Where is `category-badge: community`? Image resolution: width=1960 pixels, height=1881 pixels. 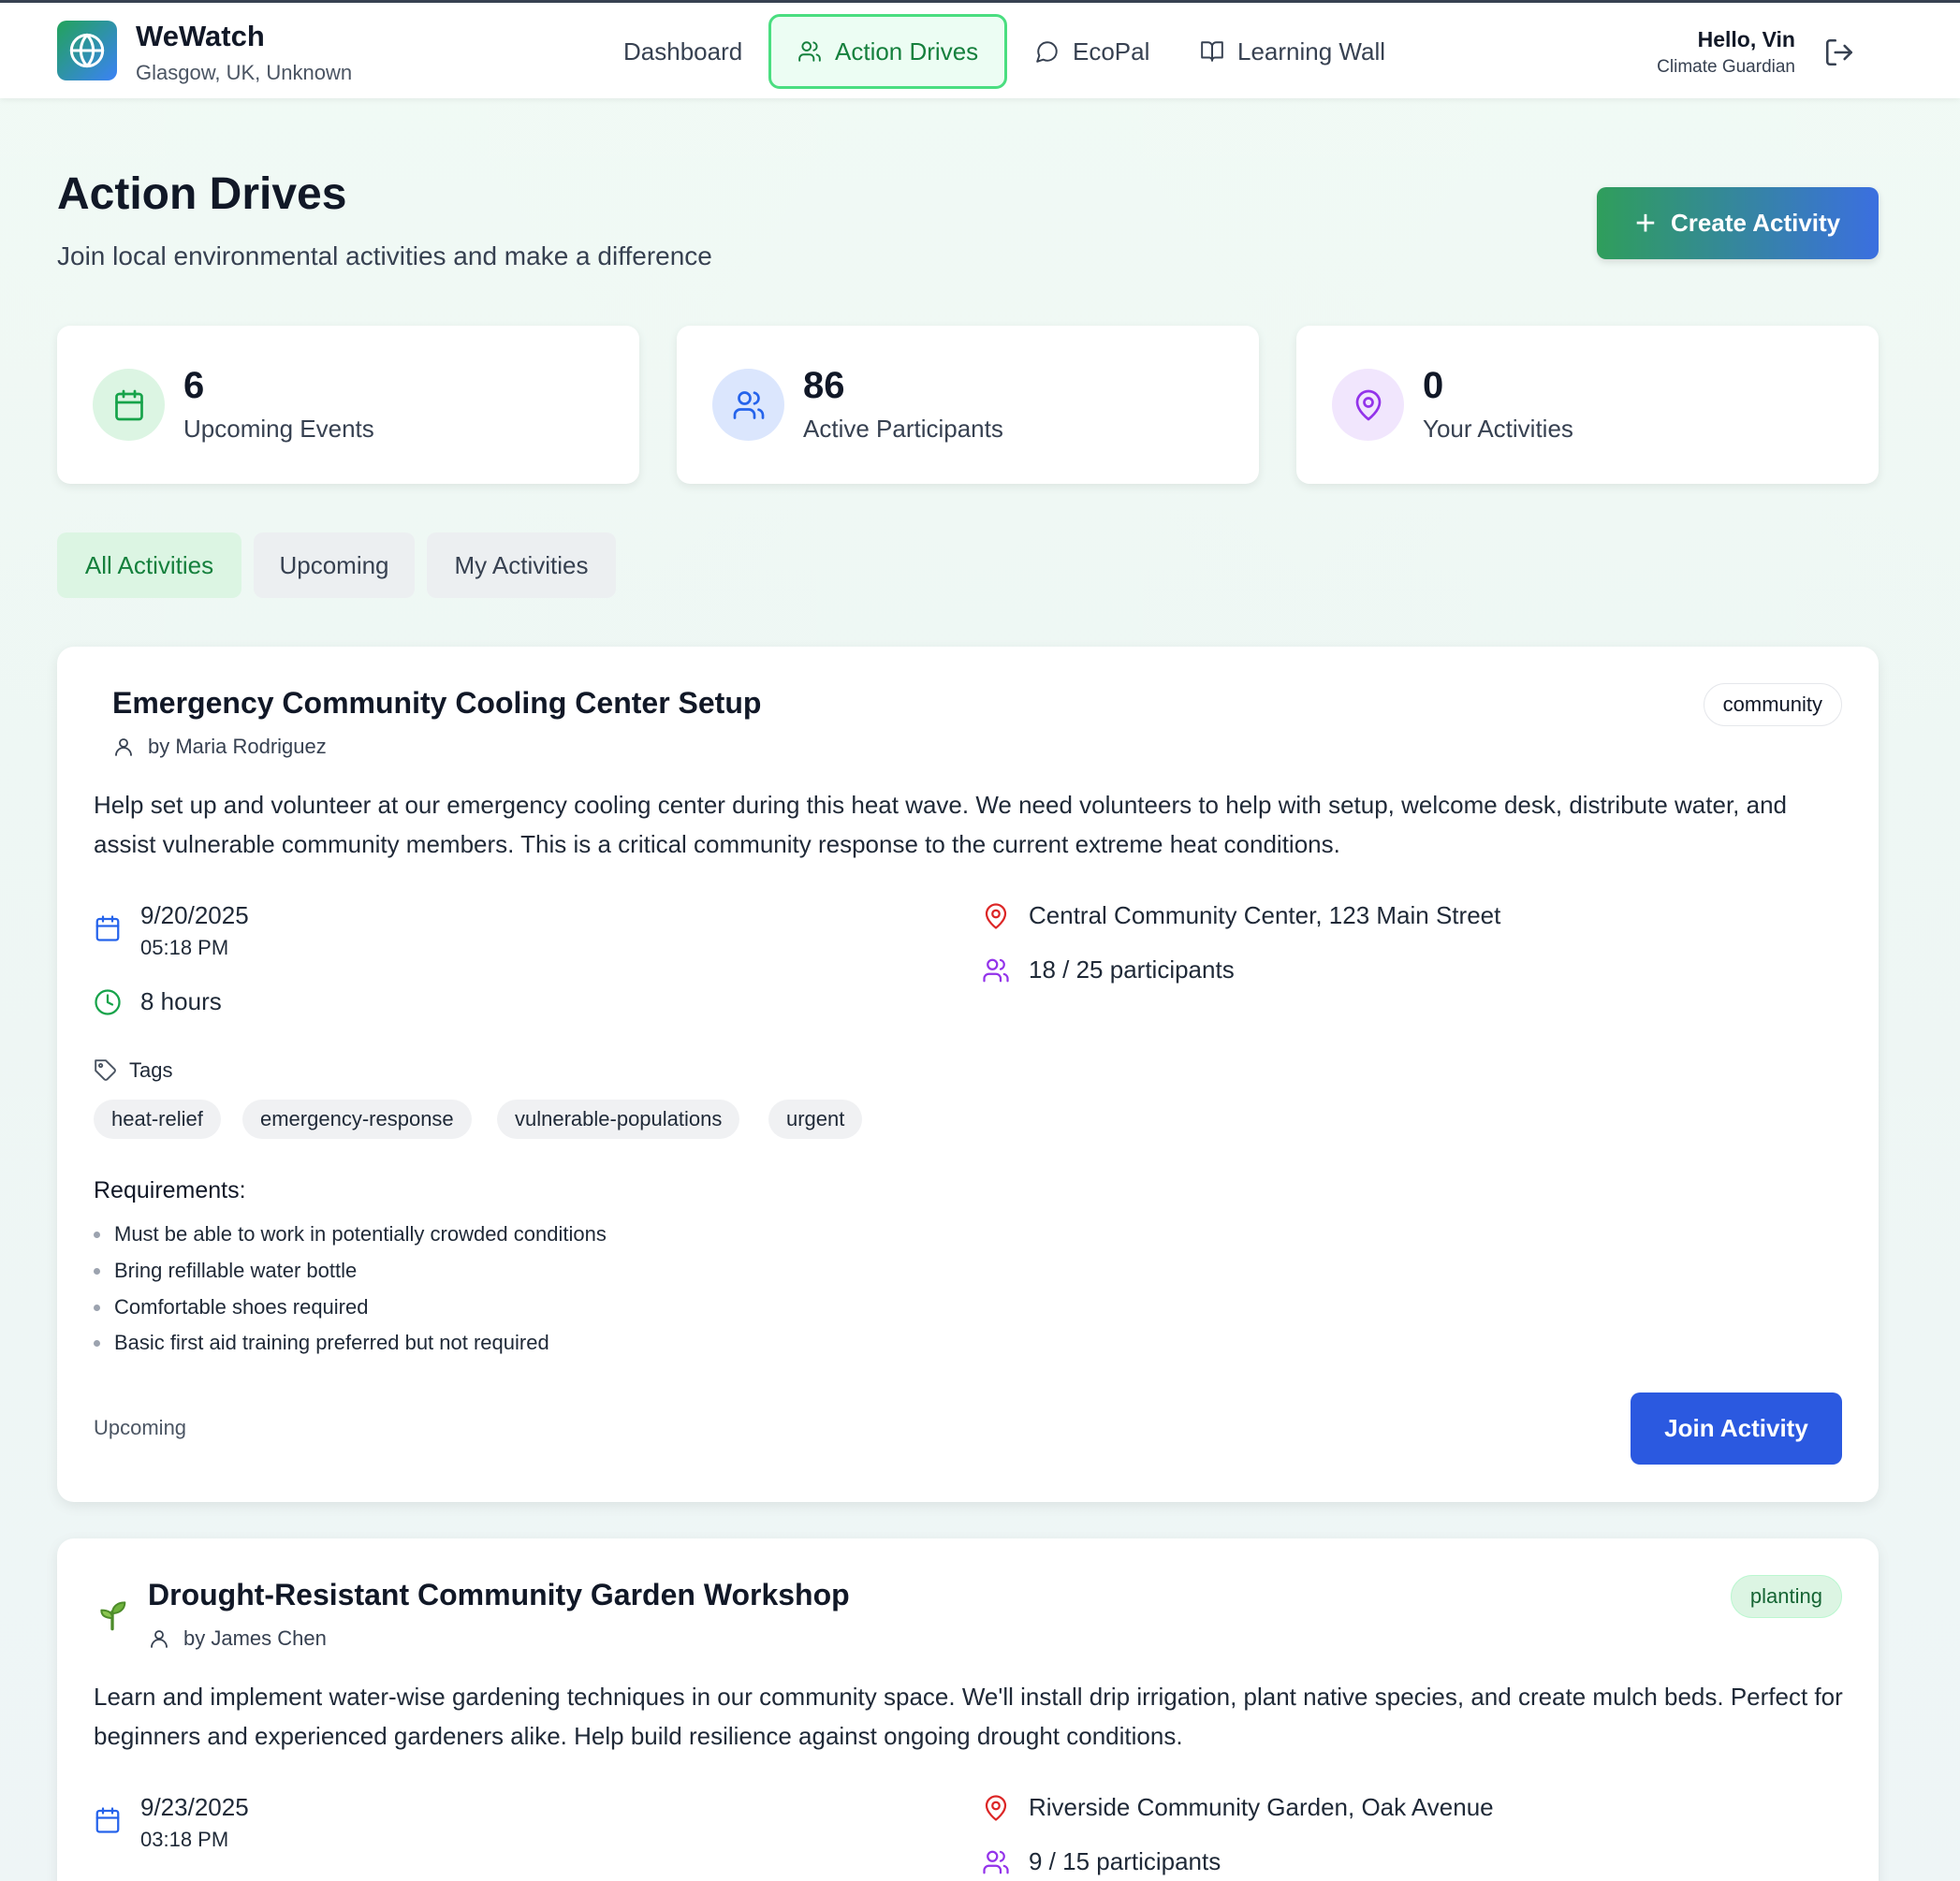
category-badge: community is located at coordinates (1772, 704).